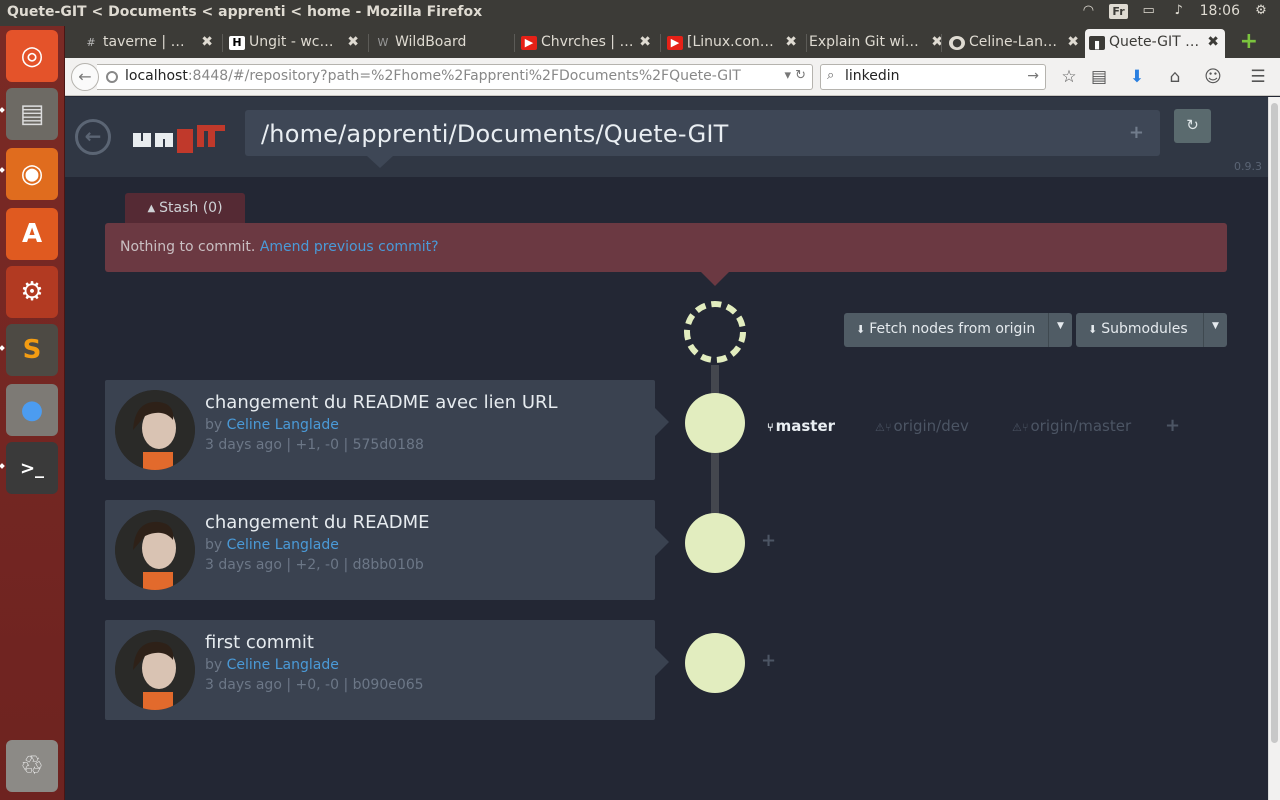 The image size is (1280, 800). What do you see at coordinates (1149, 11) in the screenshot?
I see `battery-icon: ▭` at bounding box center [1149, 11].